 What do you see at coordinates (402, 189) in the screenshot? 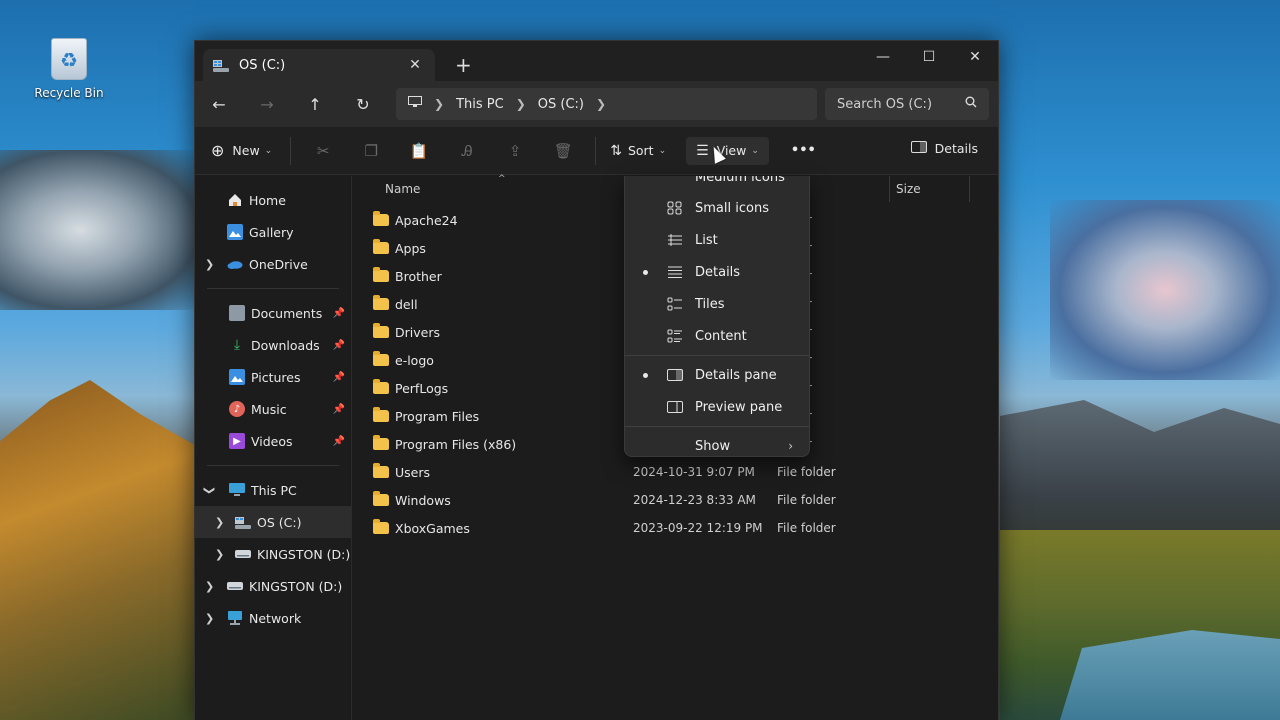
I see `column-name: Name` at bounding box center [402, 189].